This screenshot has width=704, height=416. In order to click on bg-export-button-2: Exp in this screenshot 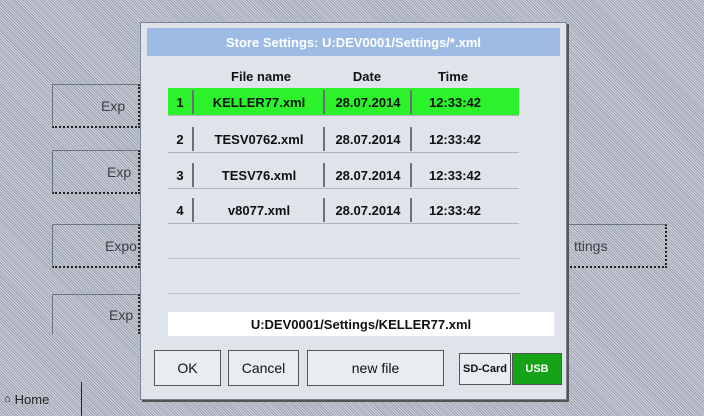, I will do `click(96, 172)`.